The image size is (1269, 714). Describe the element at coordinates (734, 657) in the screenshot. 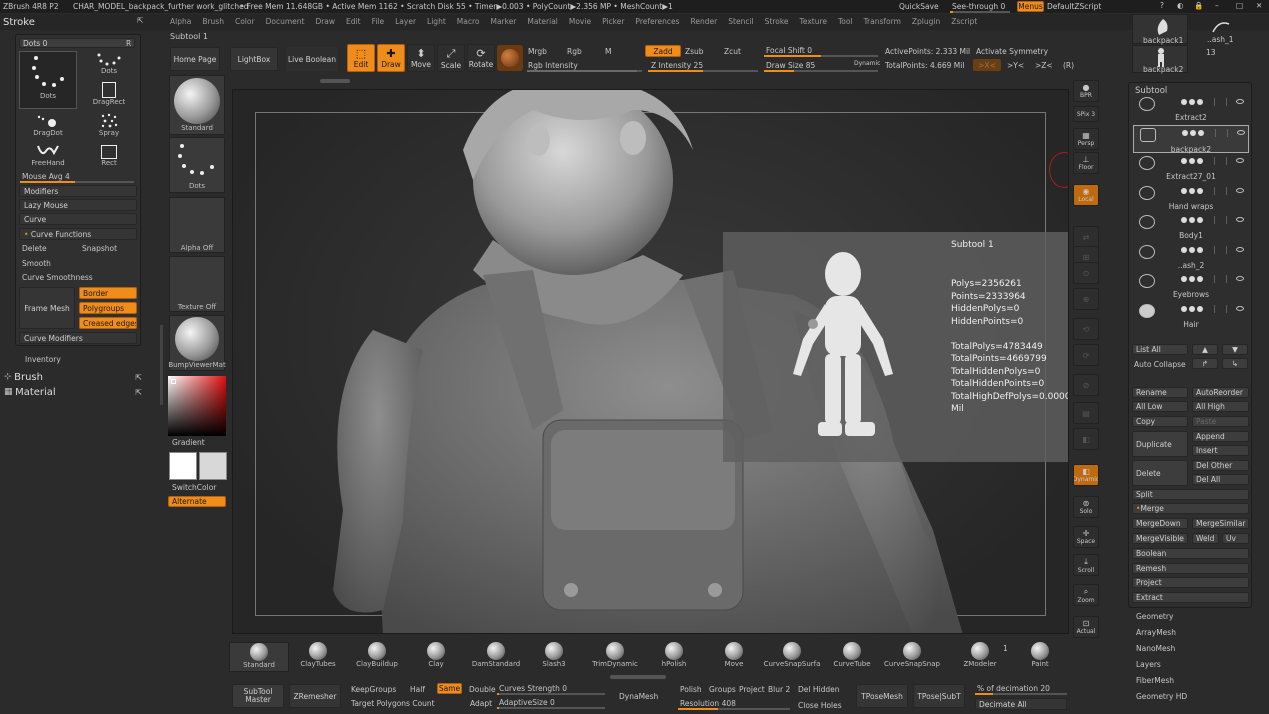

I see `brush-move: Move` at that location.